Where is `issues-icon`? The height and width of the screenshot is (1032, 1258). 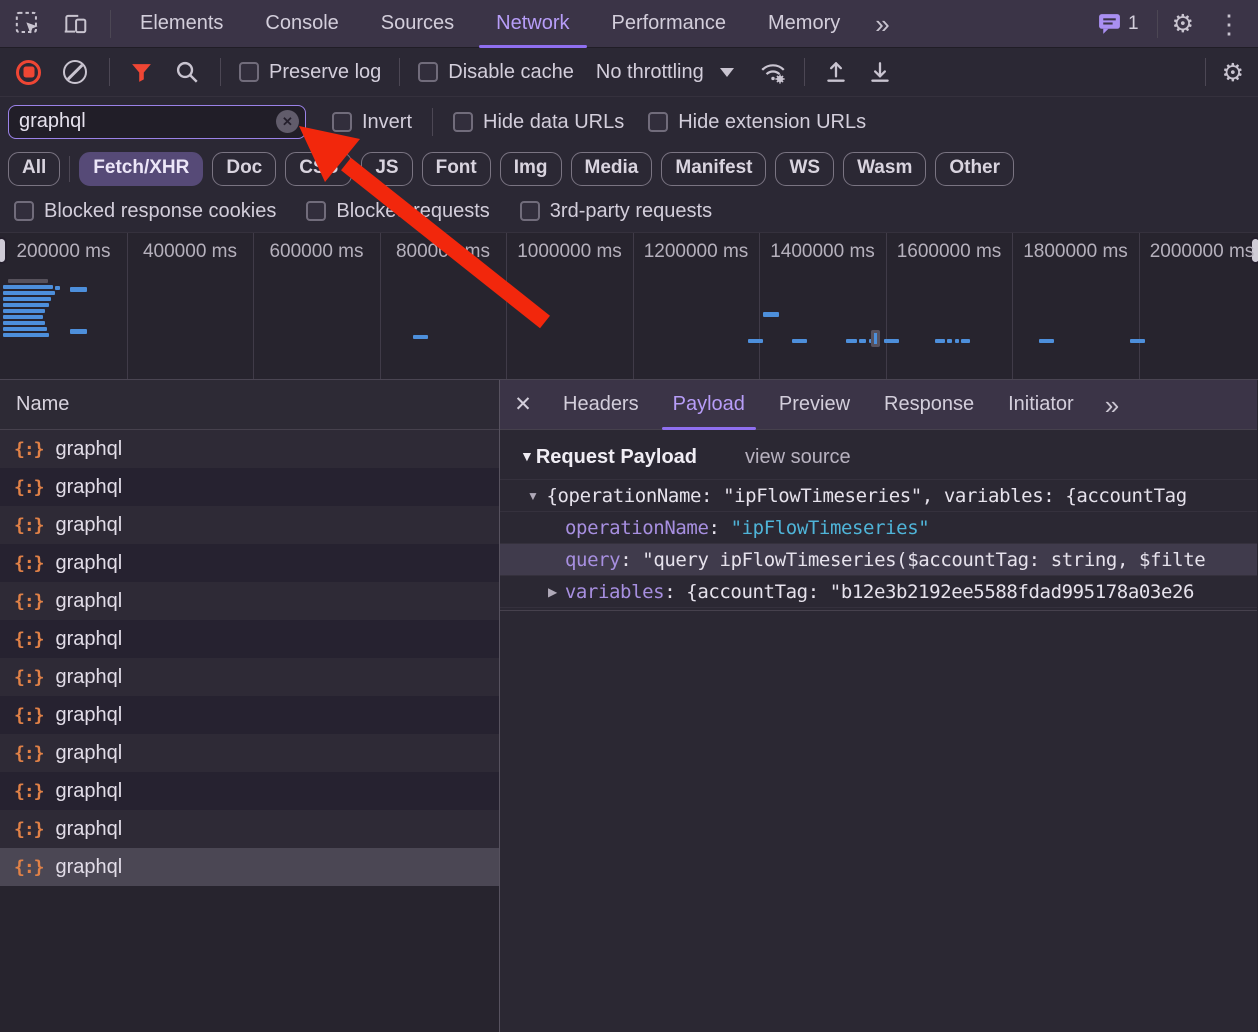
issues-icon is located at coordinates (1109, 24).